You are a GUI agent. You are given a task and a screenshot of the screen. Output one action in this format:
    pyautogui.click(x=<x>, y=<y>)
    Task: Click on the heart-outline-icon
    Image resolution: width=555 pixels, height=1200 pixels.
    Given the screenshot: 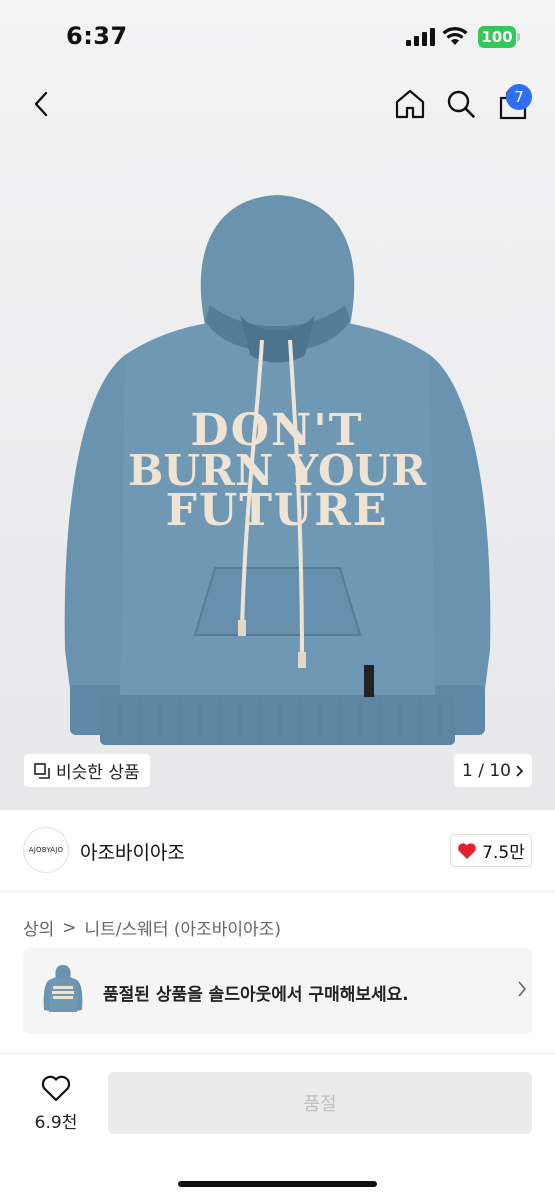 What is the action you would take?
    pyautogui.click(x=56, y=1088)
    